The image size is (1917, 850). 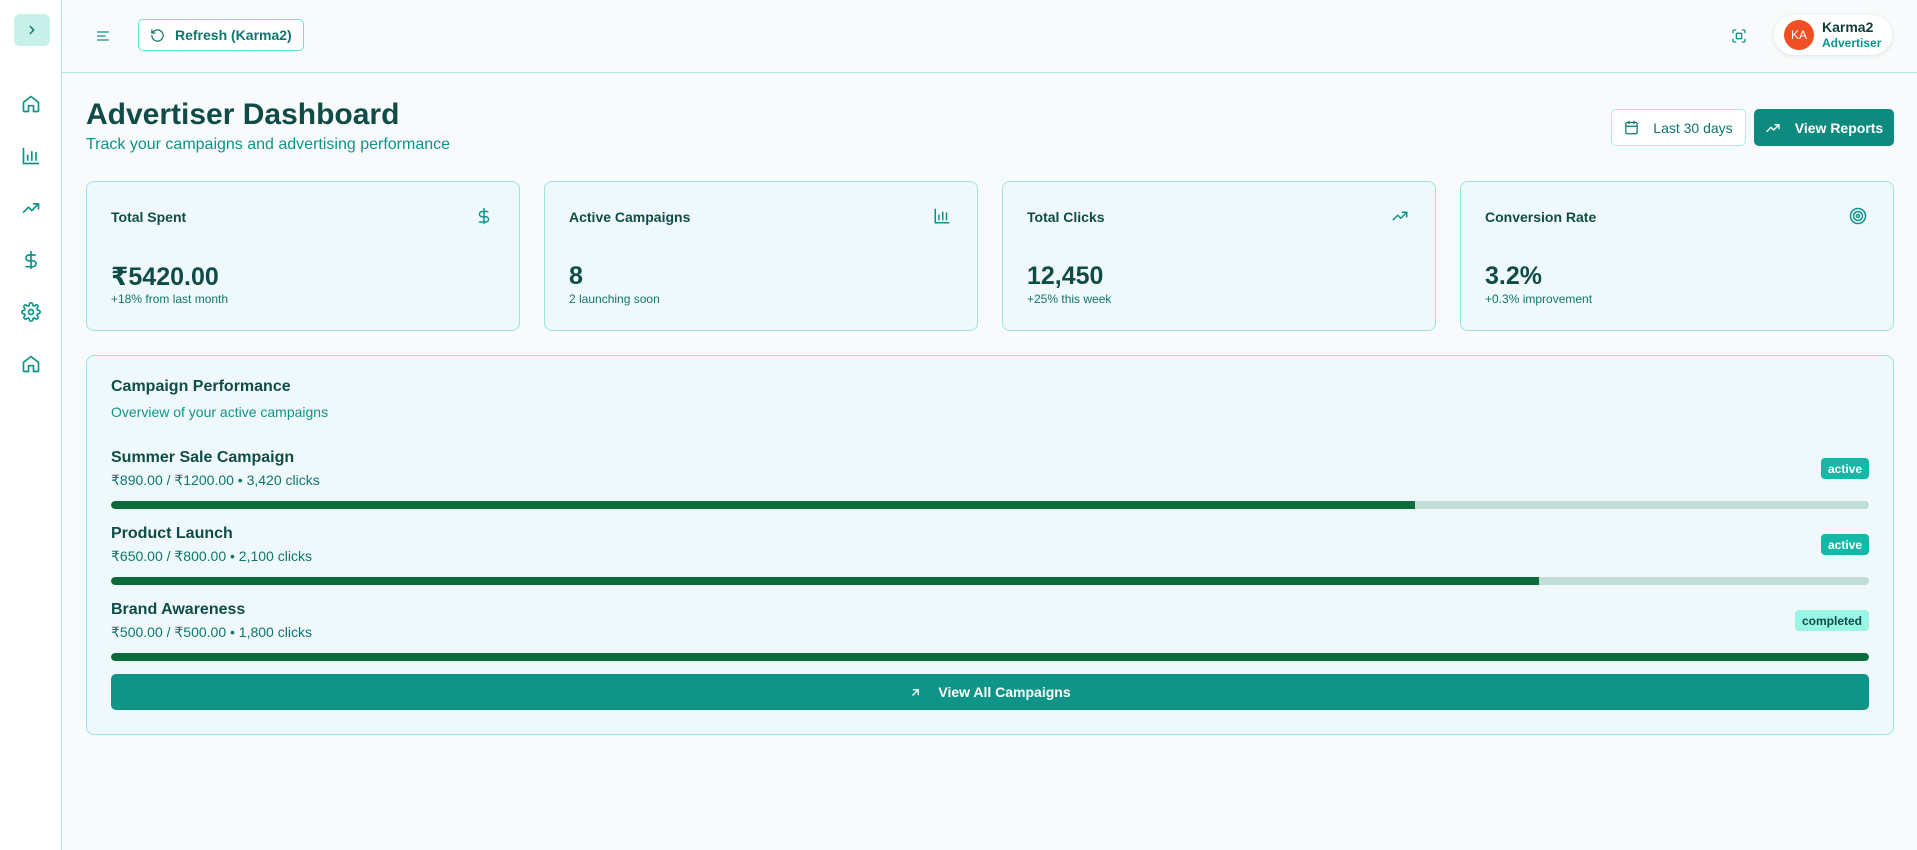 I want to click on campaign-meta: ₹890.00 / ₹1200.00 • 3,420 clicks, so click(x=215, y=480).